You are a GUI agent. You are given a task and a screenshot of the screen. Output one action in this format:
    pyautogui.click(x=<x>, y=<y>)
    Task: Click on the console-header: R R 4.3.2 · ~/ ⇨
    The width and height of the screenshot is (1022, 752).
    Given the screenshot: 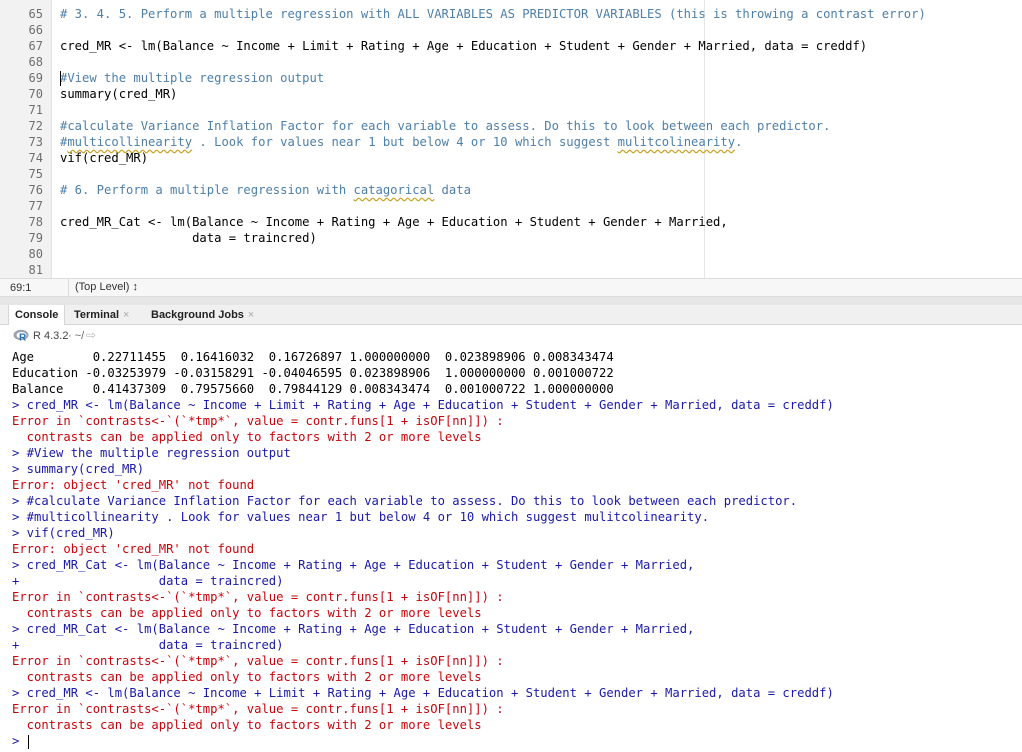 What is the action you would take?
    pyautogui.click(x=511, y=336)
    